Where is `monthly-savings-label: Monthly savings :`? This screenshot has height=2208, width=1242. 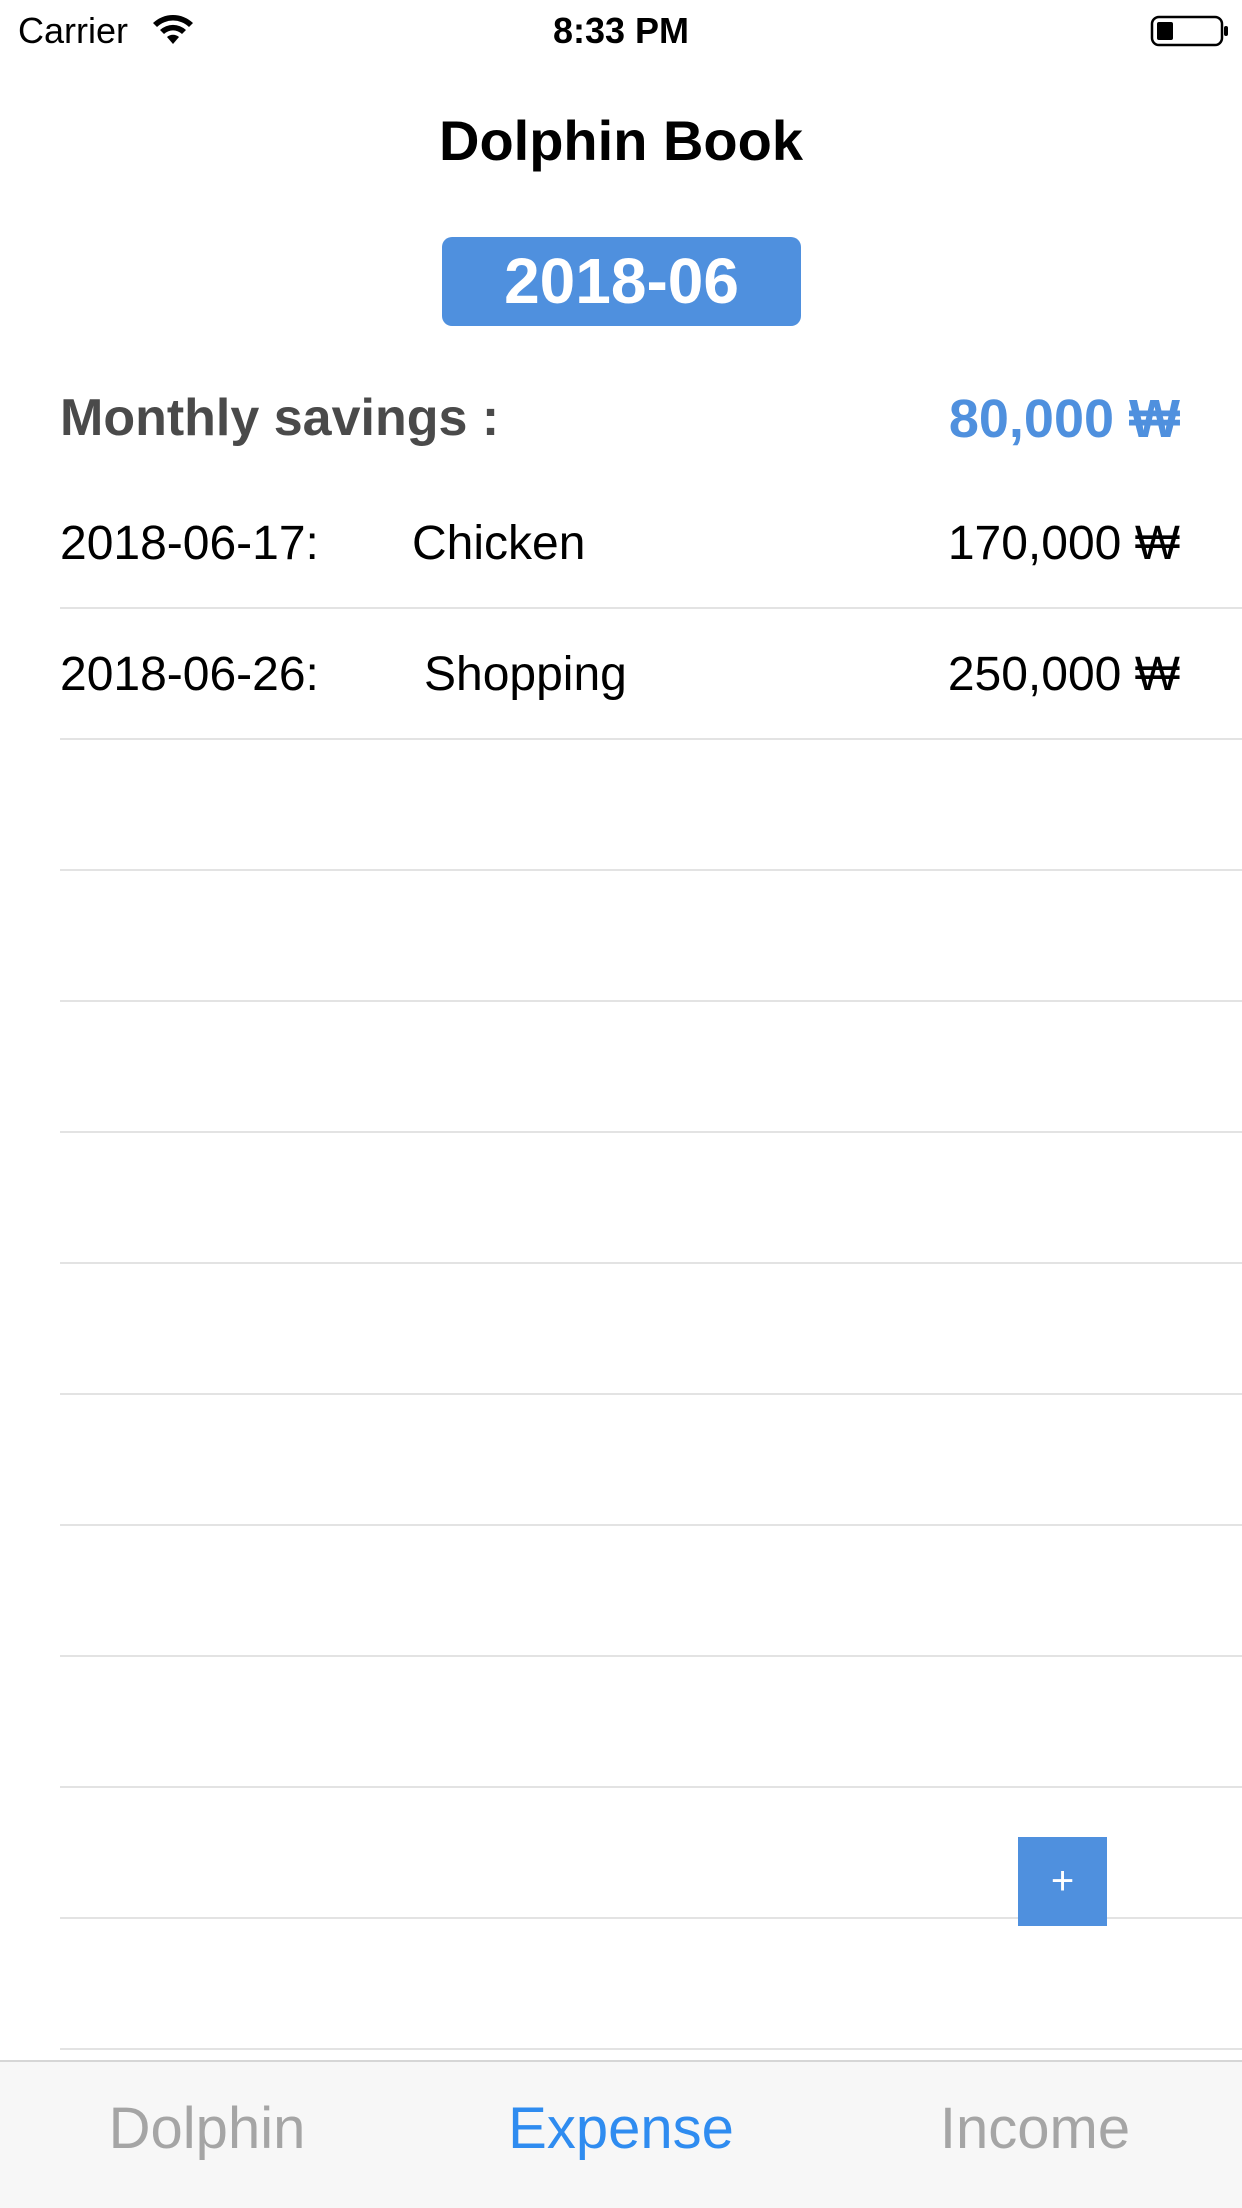
monthly-savings-label: Monthly savings : is located at coordinates (280, 418).